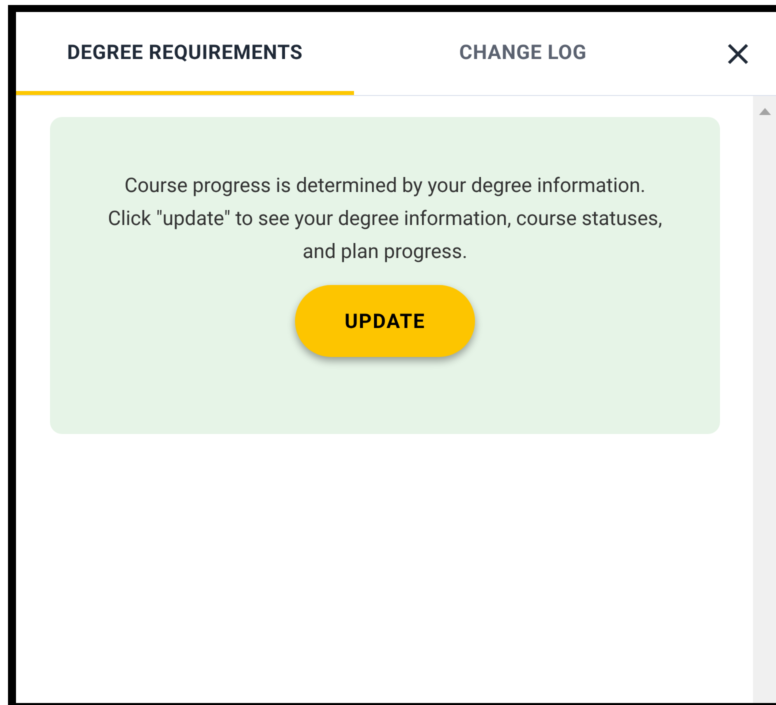 This screenshot has height=705, width=776. Describe the element at coordinates (764, 111) in the screenshot. I see `scroll-up-icon` at that location.